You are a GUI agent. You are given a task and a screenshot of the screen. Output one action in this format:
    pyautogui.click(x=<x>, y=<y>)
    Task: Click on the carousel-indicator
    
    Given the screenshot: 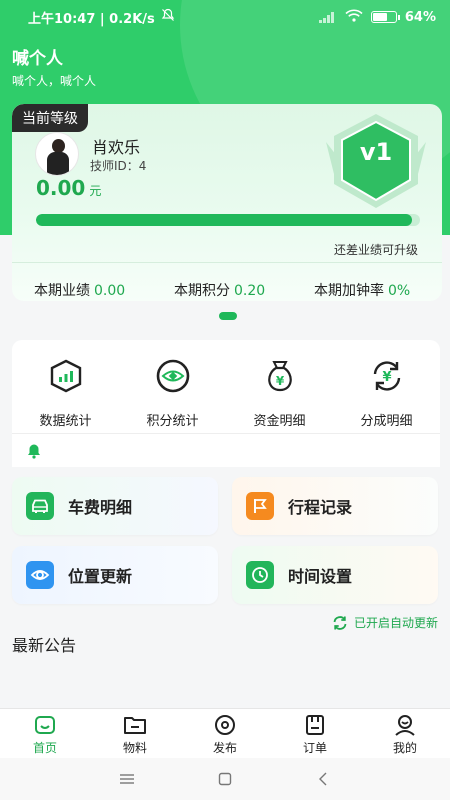 What is the action you would take?
    pyautogui.click(x=228, y=316)
    